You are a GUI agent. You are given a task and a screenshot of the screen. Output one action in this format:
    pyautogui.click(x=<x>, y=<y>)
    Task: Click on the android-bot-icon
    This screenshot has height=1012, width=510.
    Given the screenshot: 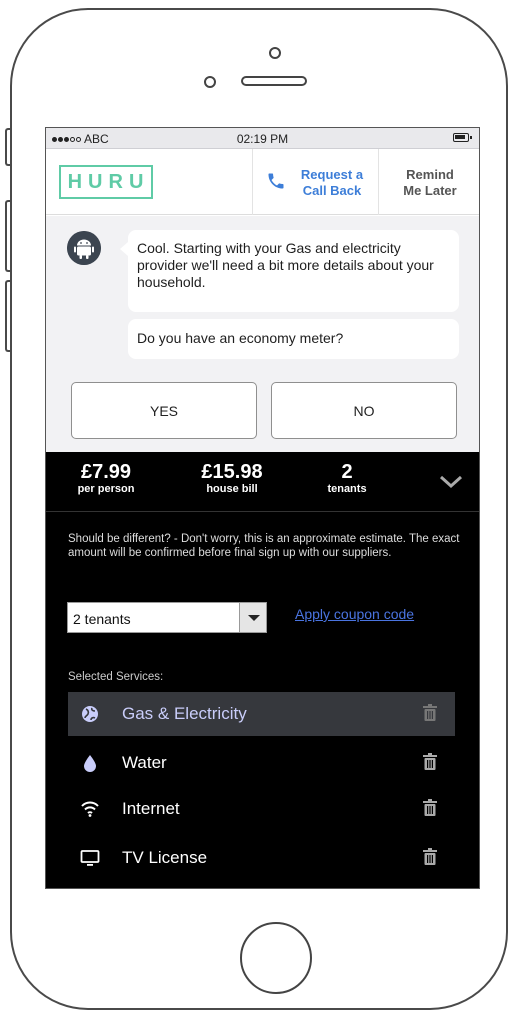 What is the action you would take?
    pyautogui.click(x=84, y=248)
    